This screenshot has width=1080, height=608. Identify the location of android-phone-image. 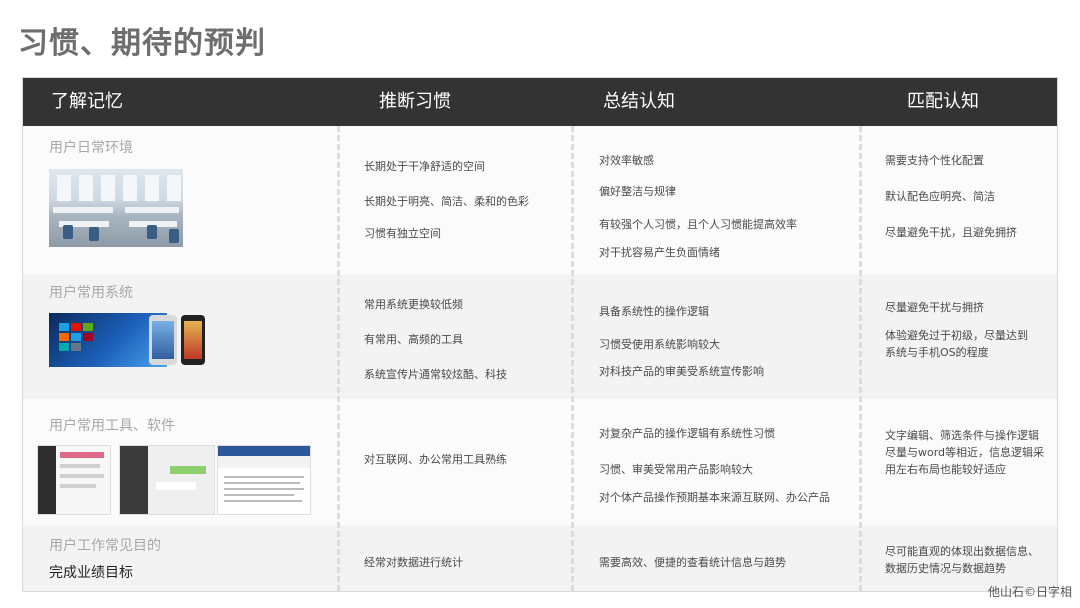
(193, 340).